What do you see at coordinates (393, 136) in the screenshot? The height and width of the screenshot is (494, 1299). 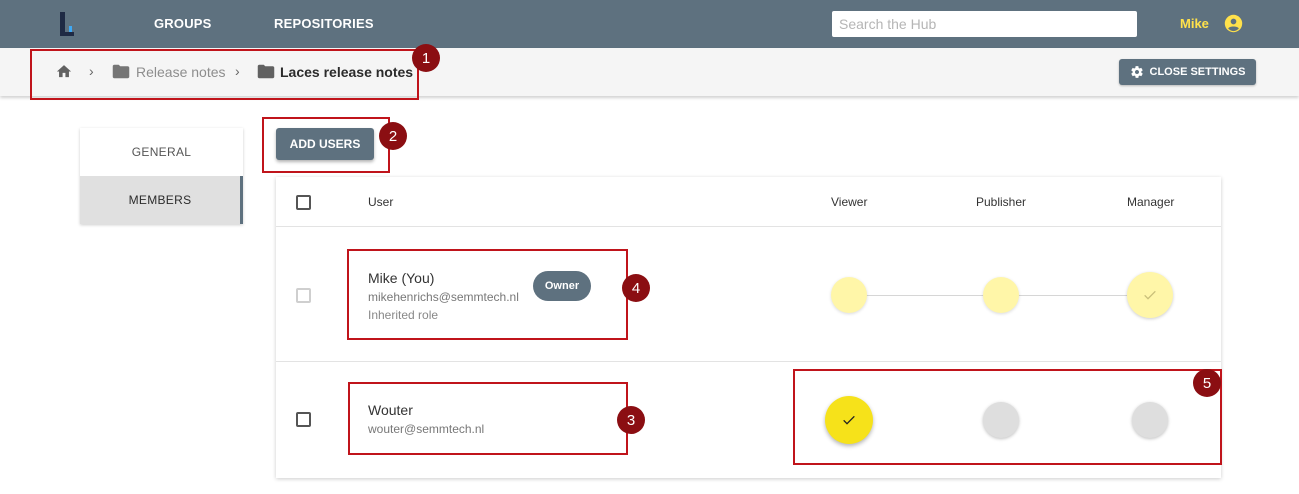 I see `annotation-marker-2: 2` at bounding box center [393, 136].